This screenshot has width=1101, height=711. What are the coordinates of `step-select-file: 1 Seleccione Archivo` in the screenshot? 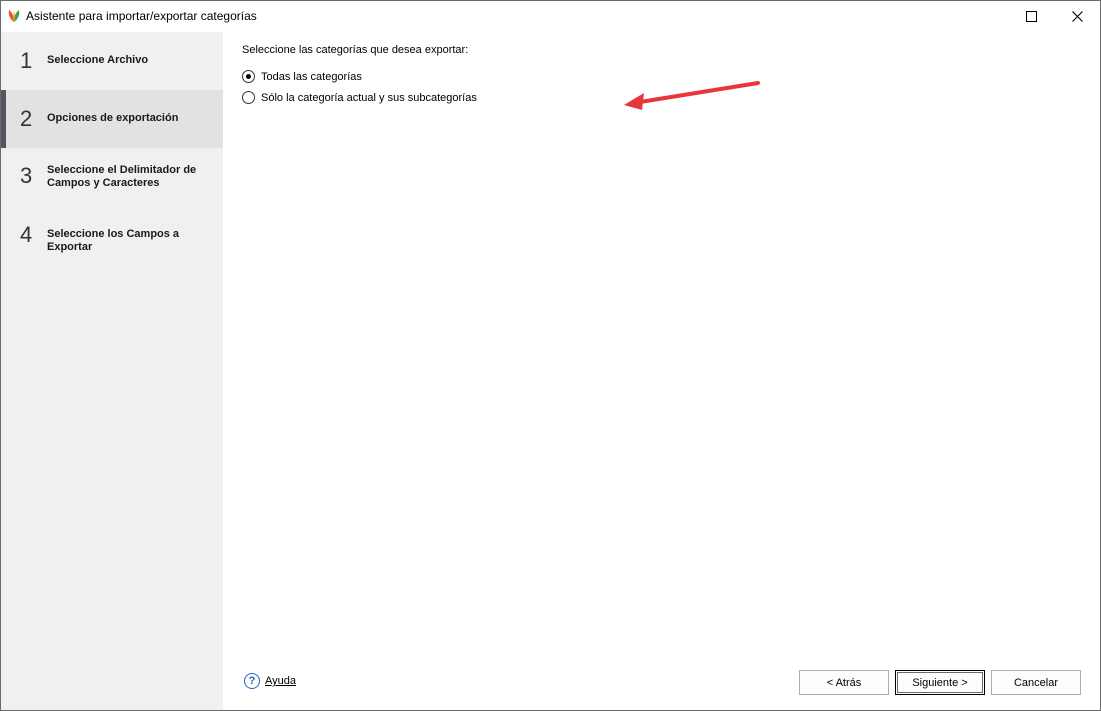 It's located at (112, 61).